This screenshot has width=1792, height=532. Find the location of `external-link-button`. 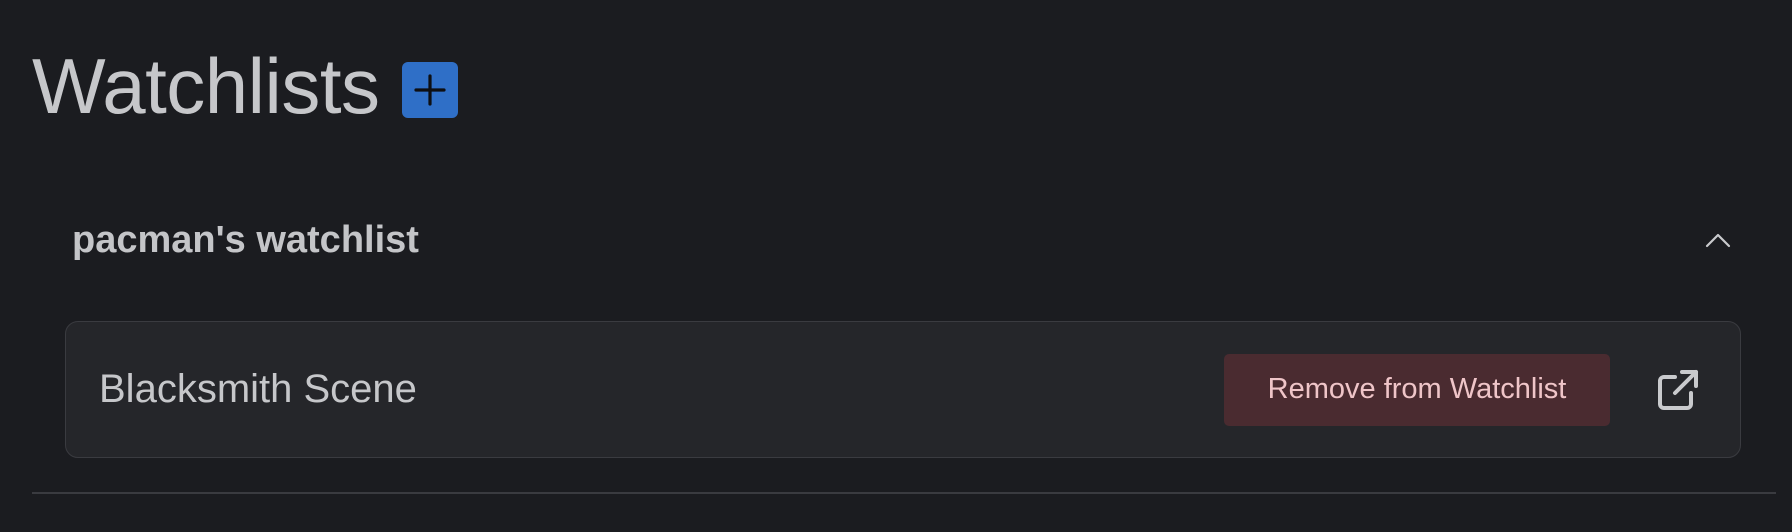

external-link-button is located at coordinates (1678, 390).